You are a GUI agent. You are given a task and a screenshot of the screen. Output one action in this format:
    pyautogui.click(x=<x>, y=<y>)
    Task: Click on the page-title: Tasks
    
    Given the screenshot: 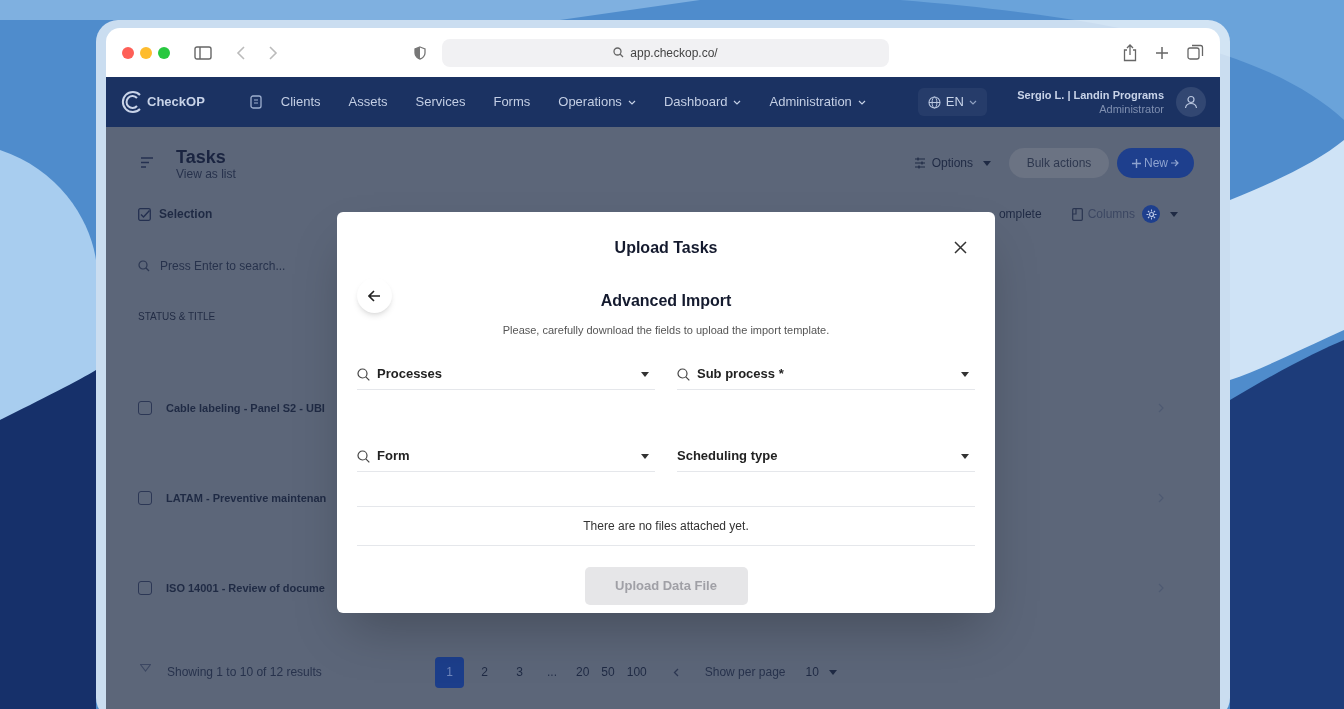 What is the action you would take?
    pyautogui.click(x=201, y=157)
    